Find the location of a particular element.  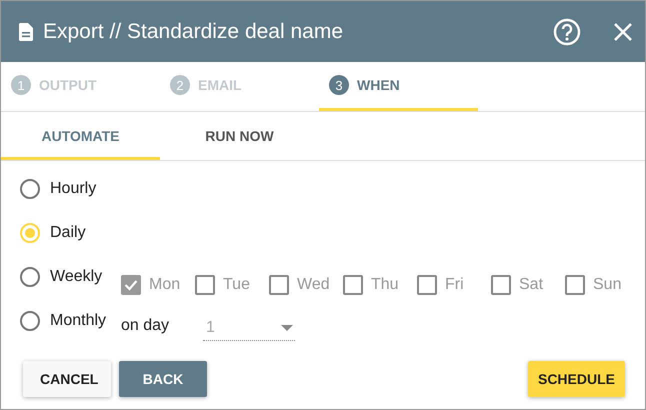

checkbox-label: Tue is located at coordinates (236, 285).